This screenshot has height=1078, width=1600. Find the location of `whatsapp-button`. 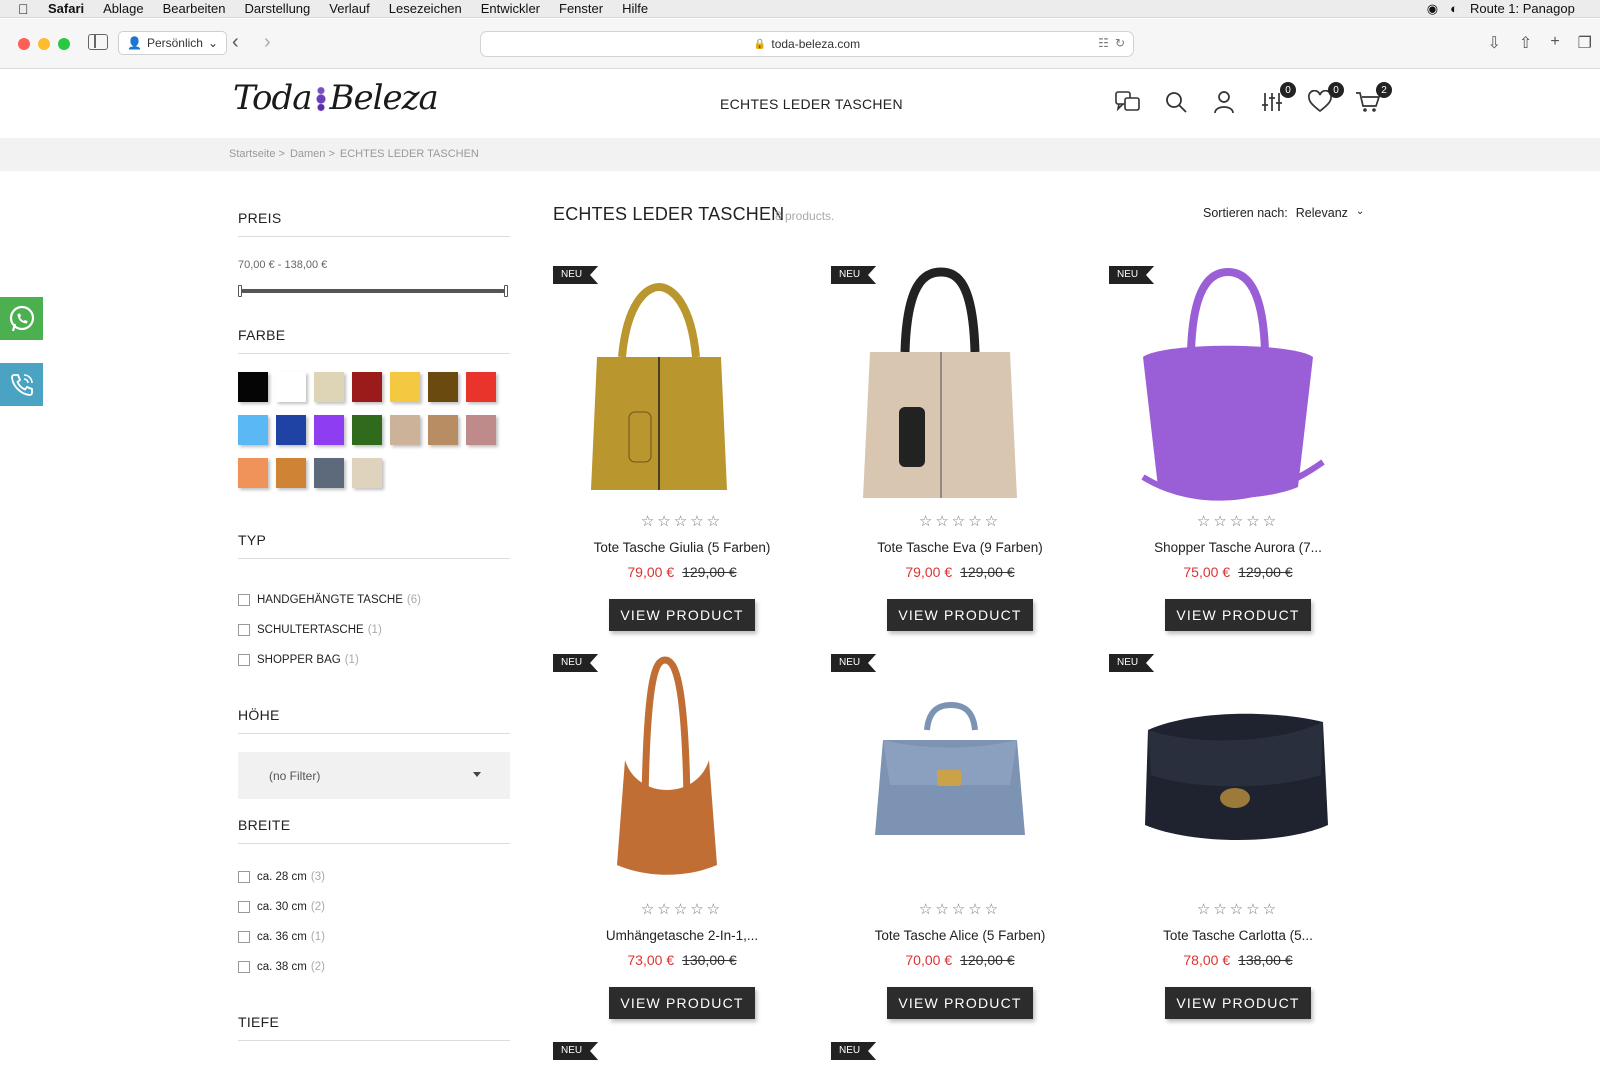

whatsapp-button is located at coordinates (21, 318).